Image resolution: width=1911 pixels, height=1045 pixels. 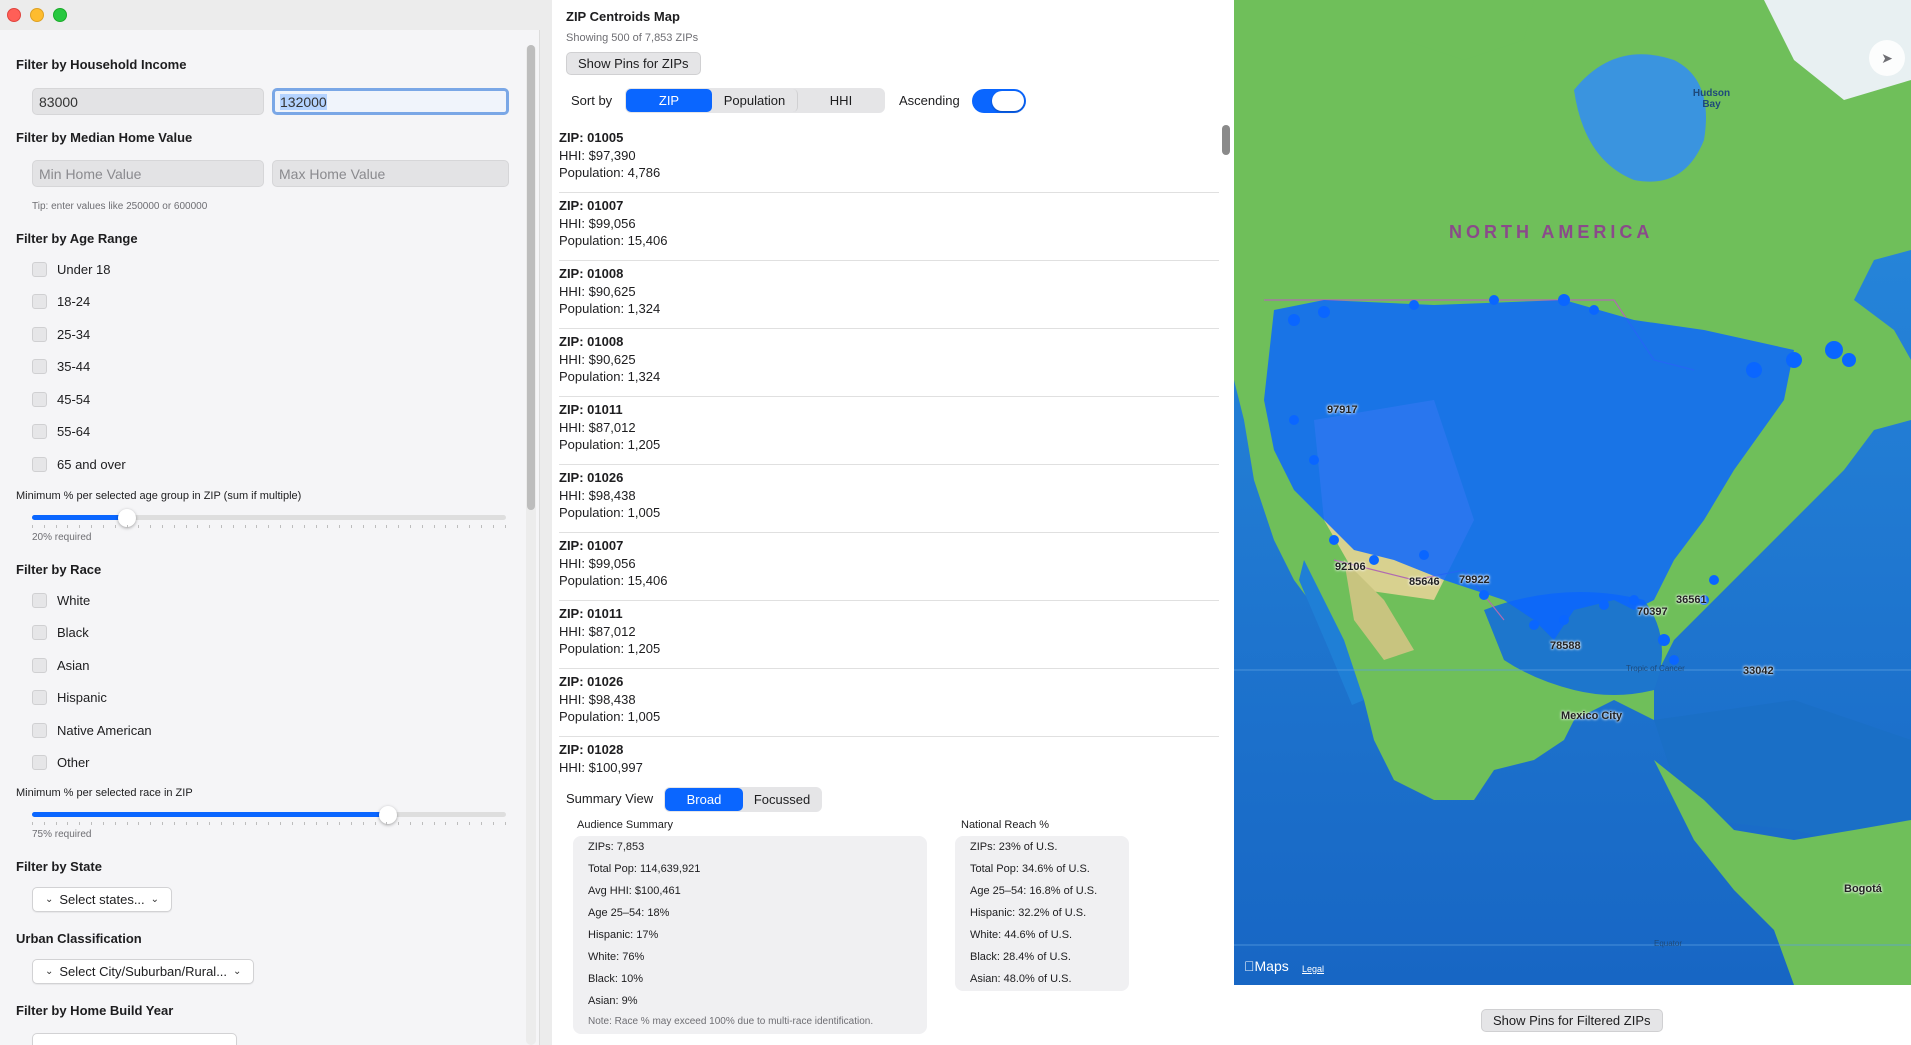 I want to click on ascending-toggle, so click(x=999, y=101).